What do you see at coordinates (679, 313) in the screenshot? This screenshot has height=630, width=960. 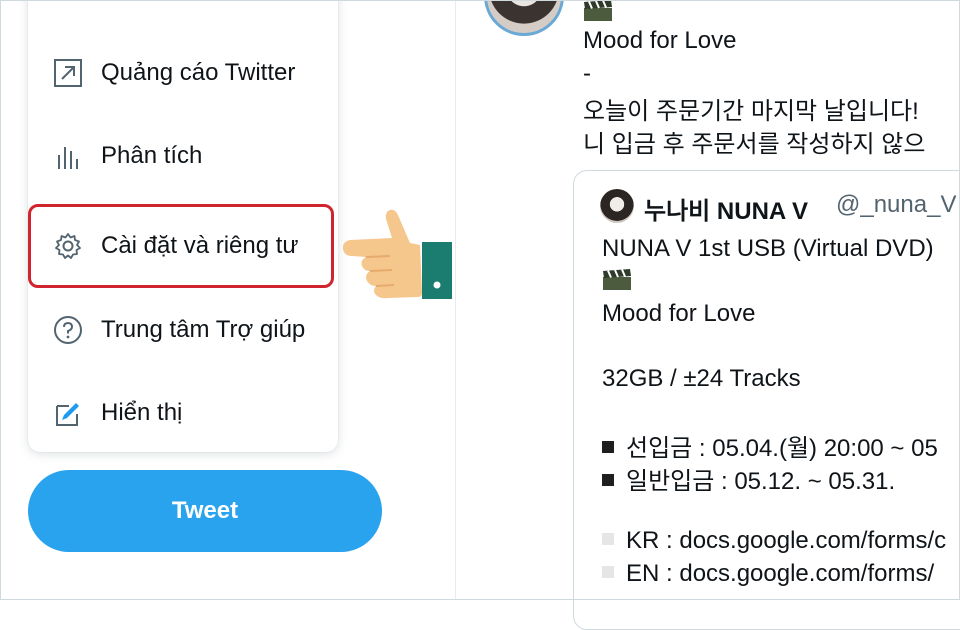 I see `quoted-text-line: Mood for Love` at bounding box center [679, 313].